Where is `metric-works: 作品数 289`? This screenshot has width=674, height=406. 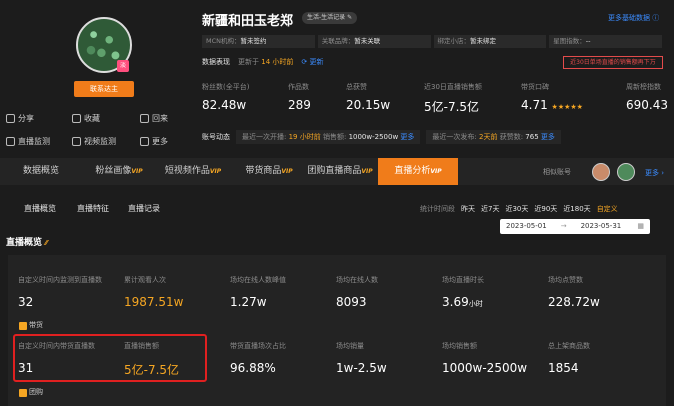
metric-works: 作品数 289 is located at coordinates (299, 97).